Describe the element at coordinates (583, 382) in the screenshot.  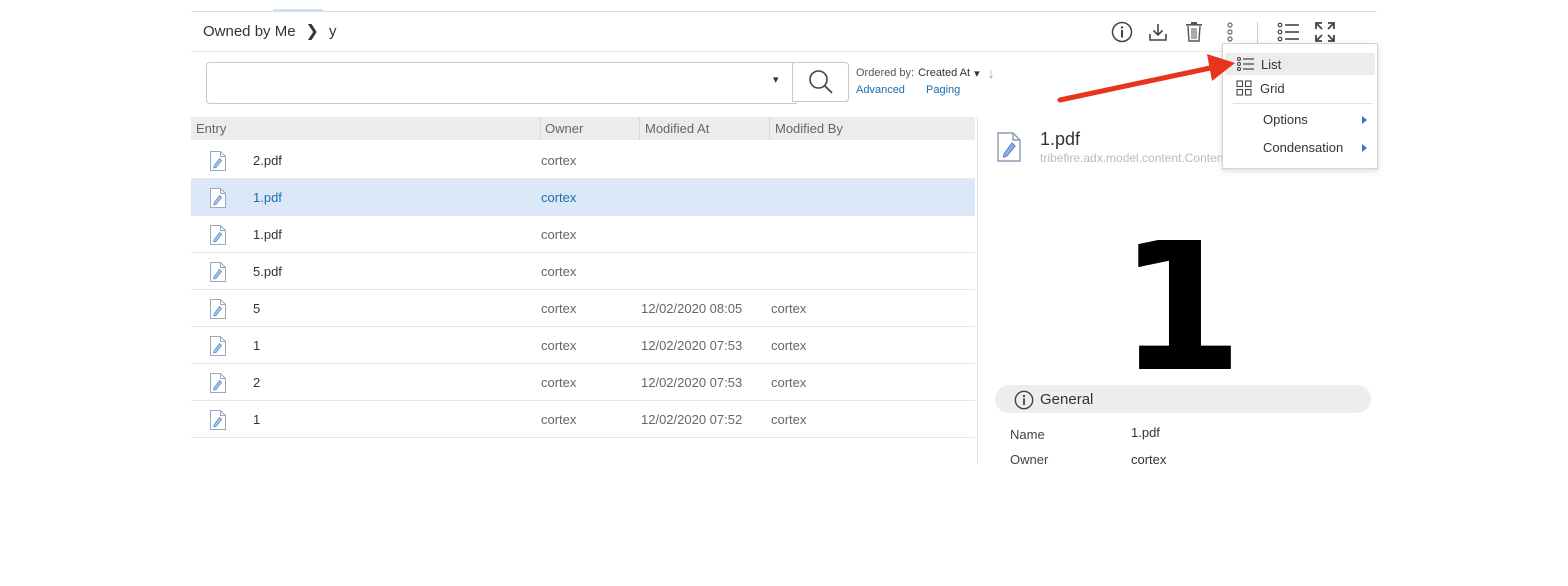
I see `table-row: 2 cortex 12/02/2020 07:53 cortex` at that location.